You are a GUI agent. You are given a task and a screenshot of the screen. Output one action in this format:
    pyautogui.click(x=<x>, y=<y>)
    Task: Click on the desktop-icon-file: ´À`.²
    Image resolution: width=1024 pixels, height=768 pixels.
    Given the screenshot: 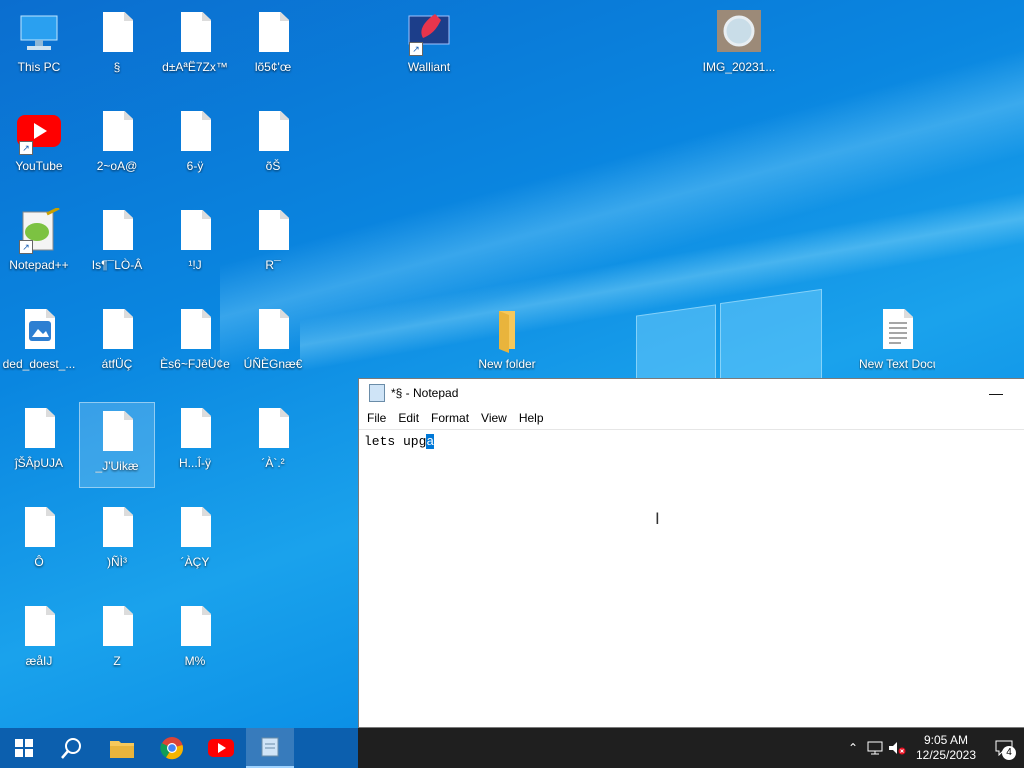 What is the action you would take?
    pyautogui.click(x=273, y=443)
    